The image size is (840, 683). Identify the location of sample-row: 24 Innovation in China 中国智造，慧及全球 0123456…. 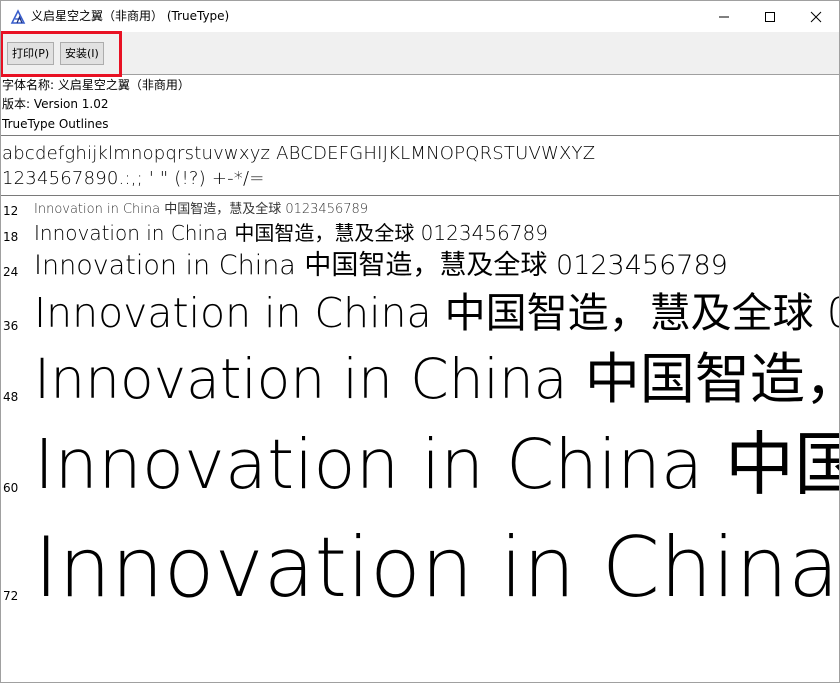
(420, 264).